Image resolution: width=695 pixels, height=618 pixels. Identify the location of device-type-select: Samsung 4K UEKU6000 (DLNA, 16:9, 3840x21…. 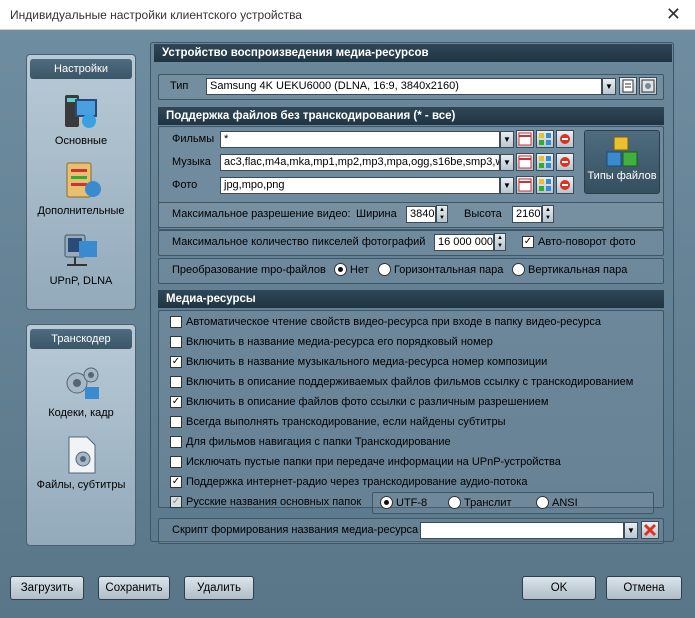
(404, 86).